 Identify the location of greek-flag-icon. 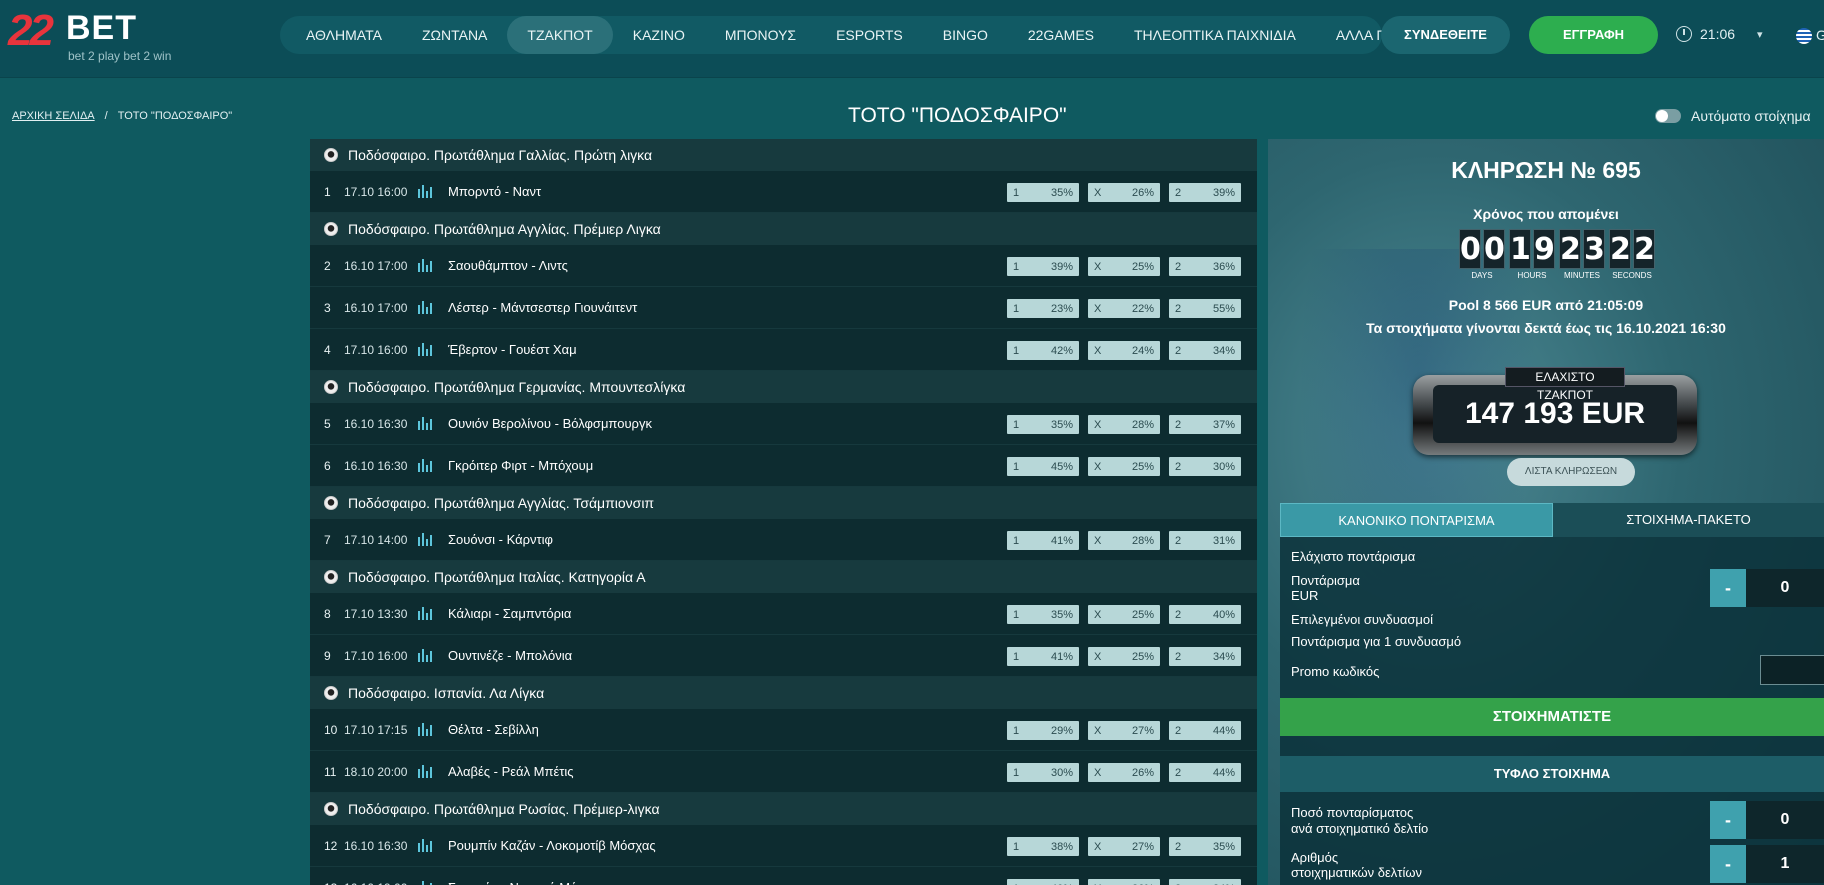
(1804, 36).